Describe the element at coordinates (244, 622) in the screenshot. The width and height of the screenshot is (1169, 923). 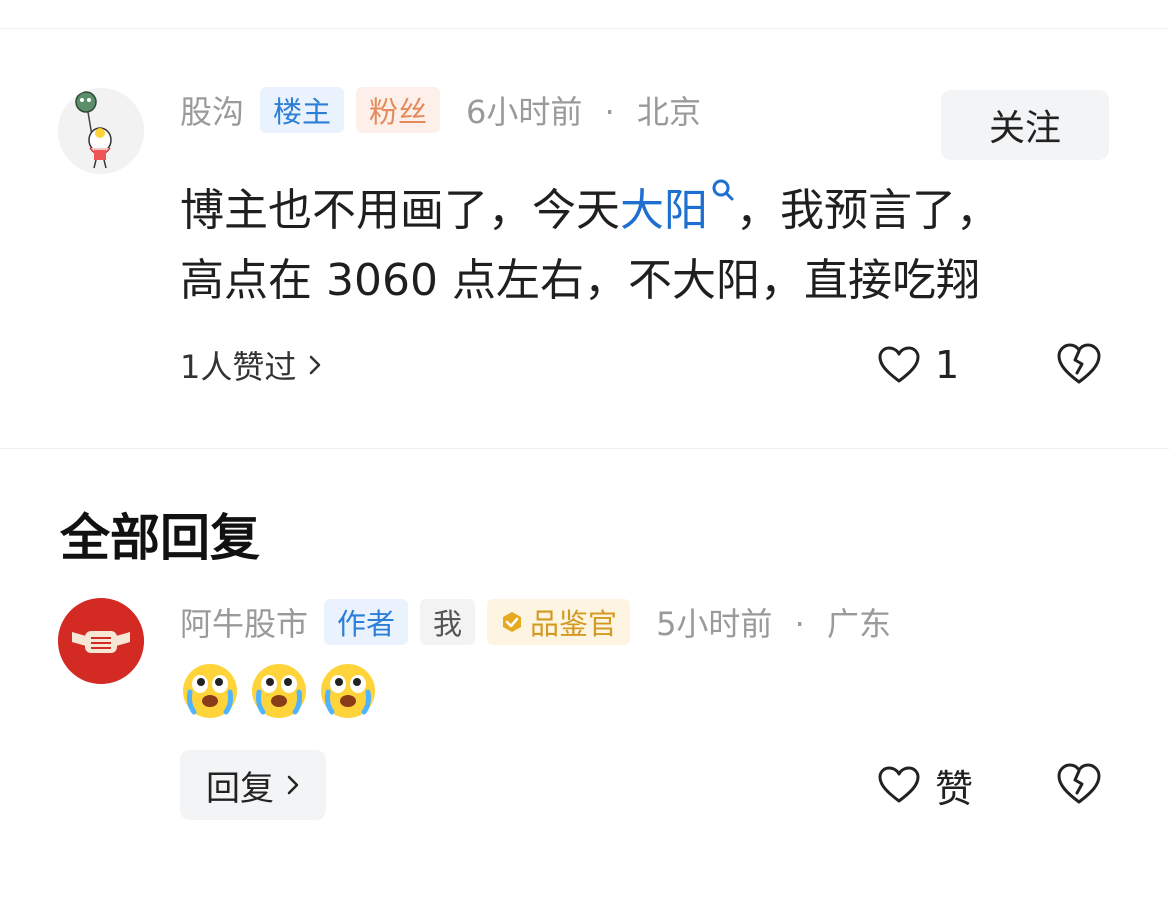
I see `reply-username: 阿牛股市` at that location.